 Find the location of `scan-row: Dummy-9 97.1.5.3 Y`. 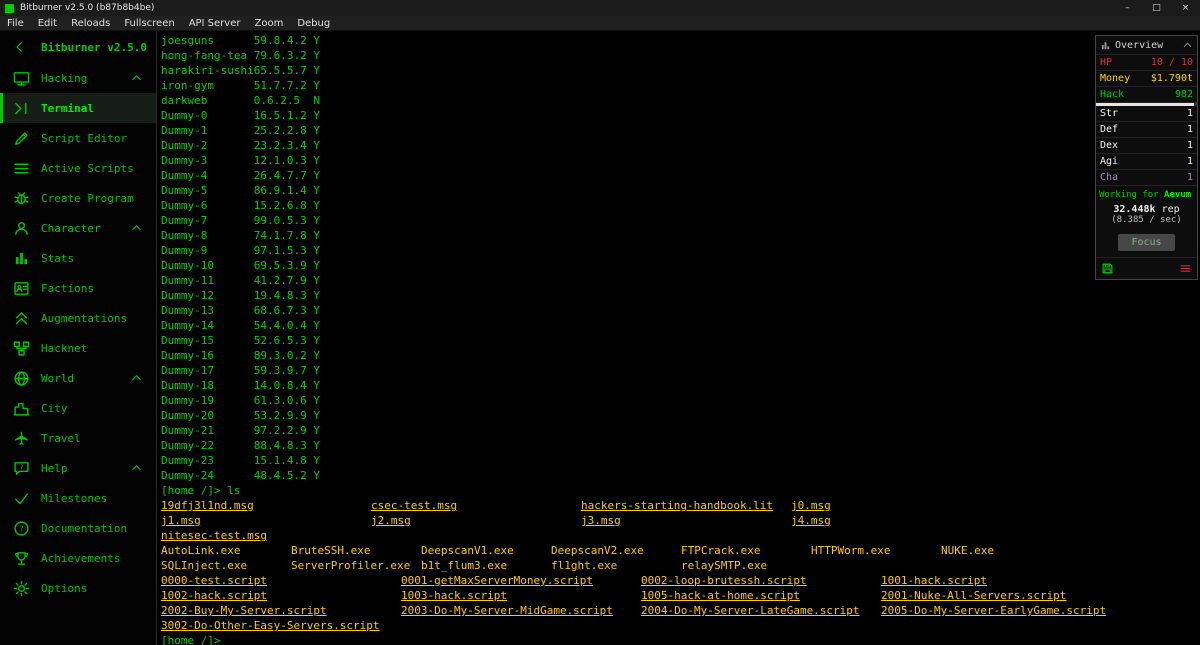

scan-row: Dummy-9 97.1.5.3 Y is located at coordinates (240, 250).